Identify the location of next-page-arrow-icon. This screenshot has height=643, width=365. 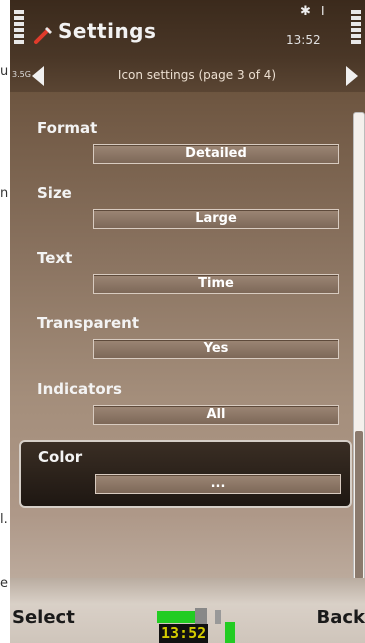
(352, 76).